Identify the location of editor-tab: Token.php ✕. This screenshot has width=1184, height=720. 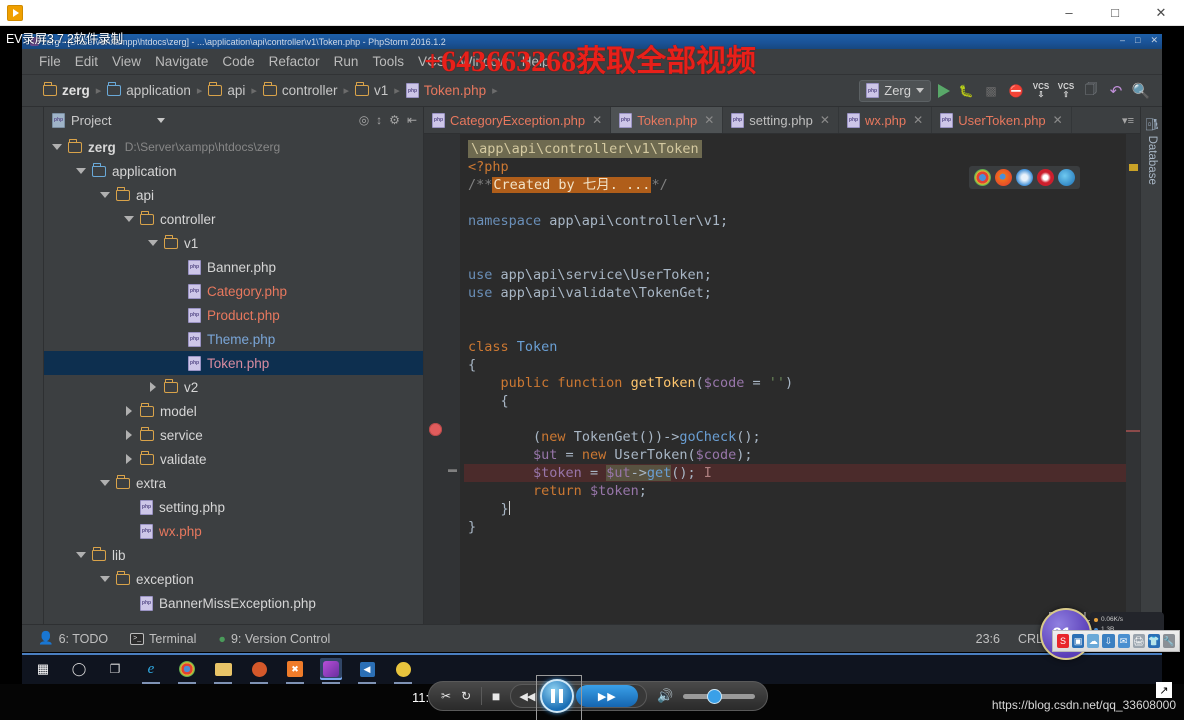
(667, 120).